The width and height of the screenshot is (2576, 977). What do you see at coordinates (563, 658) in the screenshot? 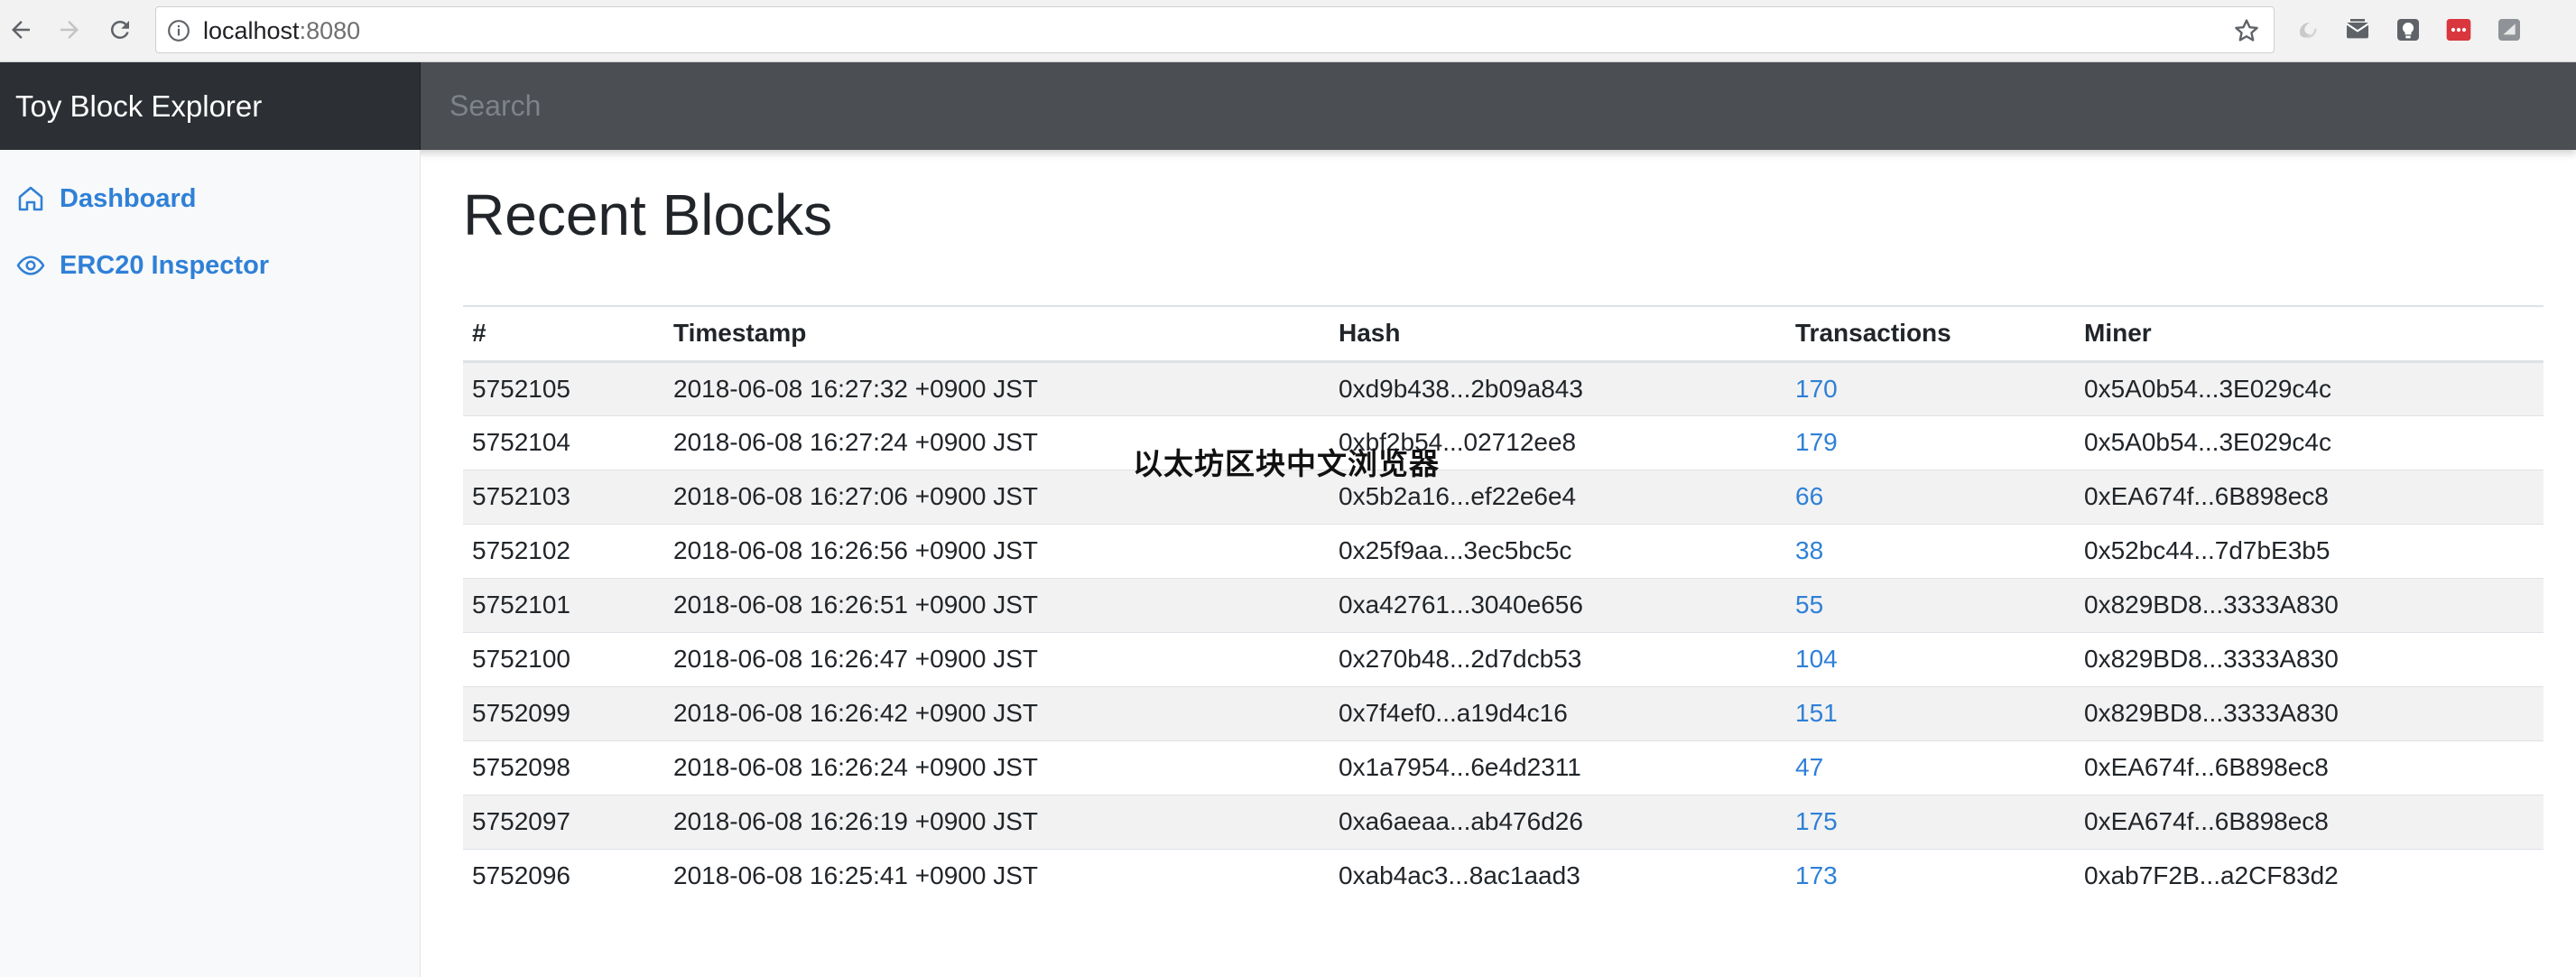
I see `block-number: 5752100` at bounding box center [563, 658].